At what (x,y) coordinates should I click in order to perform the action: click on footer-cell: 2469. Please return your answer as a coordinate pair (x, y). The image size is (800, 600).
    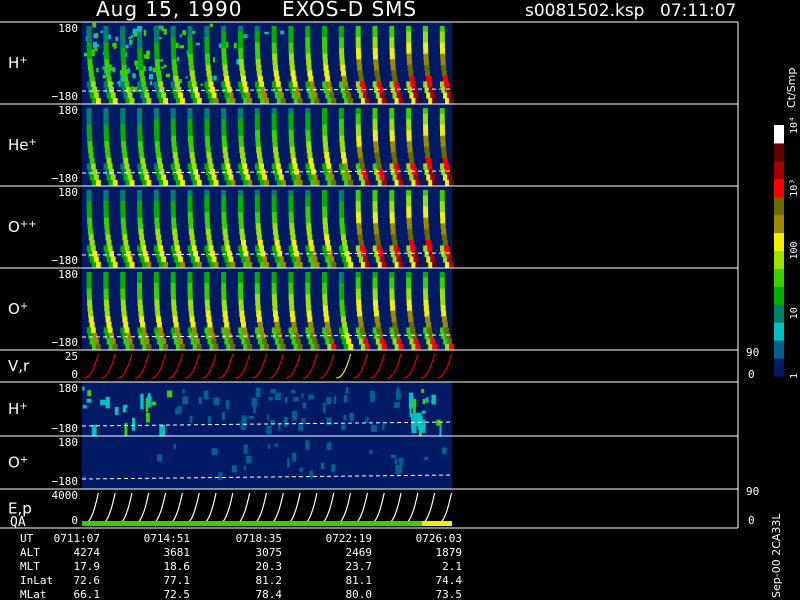
    Looking at the image, I should click on (359, 552).